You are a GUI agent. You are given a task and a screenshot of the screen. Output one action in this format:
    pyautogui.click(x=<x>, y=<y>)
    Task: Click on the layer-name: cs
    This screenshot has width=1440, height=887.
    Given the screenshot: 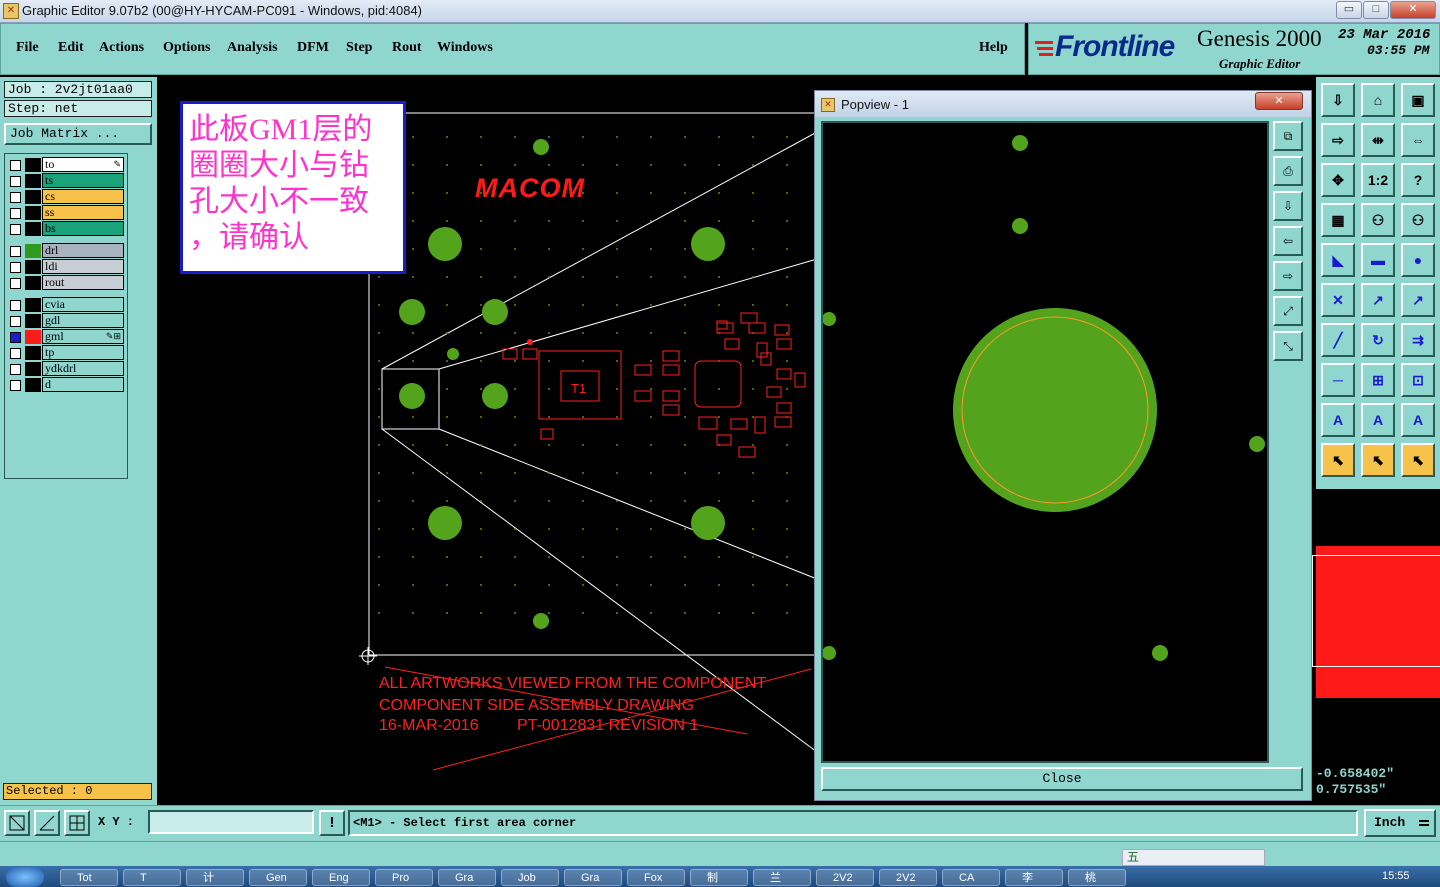 What is the action you would take?
    pyautogui.click(x=83, y=196)
    